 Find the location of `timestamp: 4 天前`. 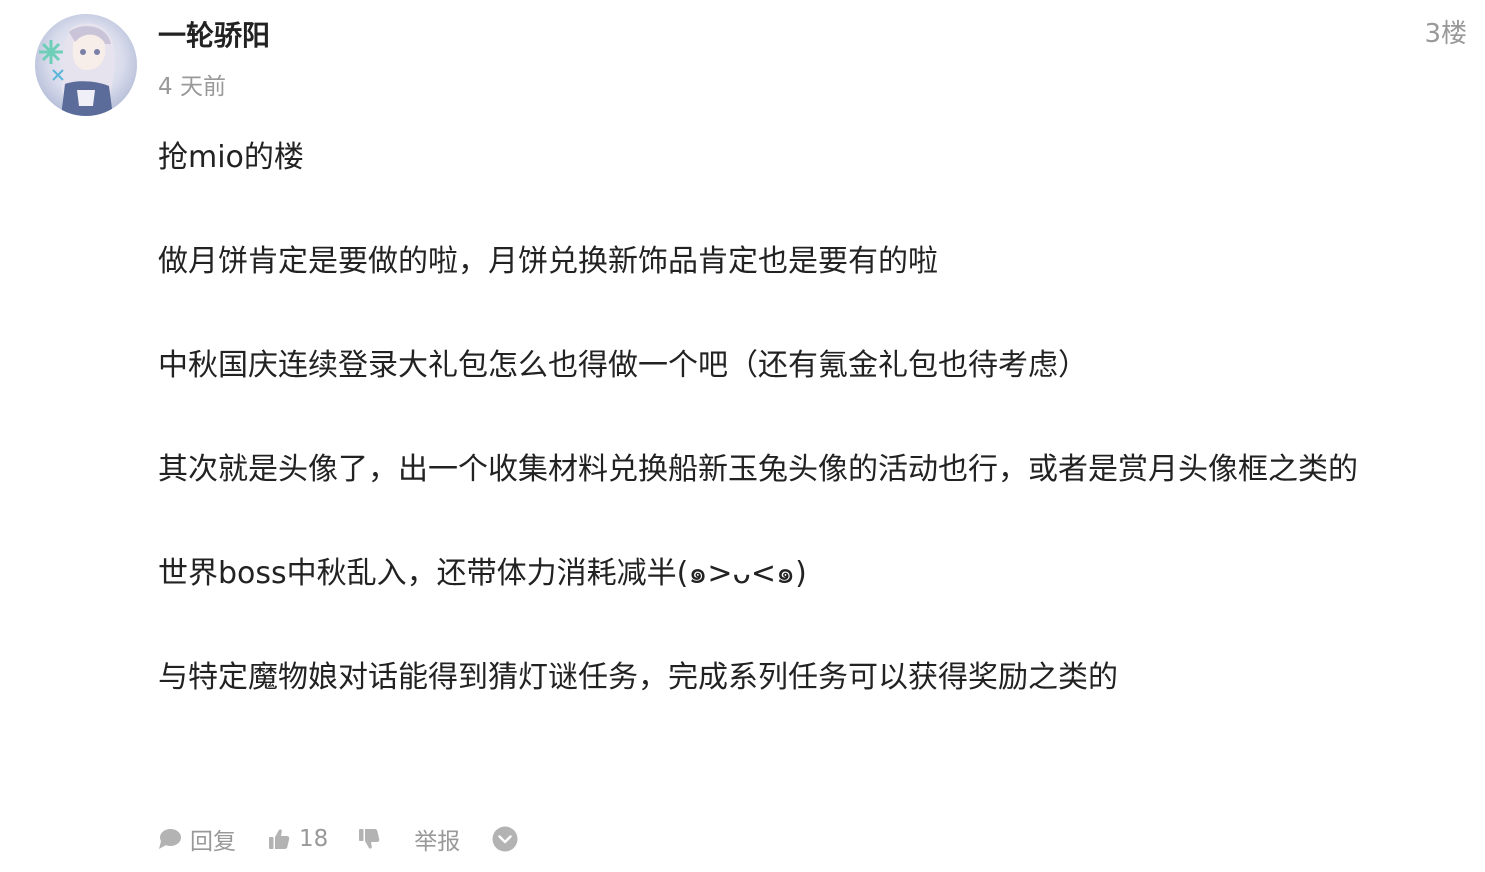

timestamp: 4 天前 is located at coordinates (192, 87).